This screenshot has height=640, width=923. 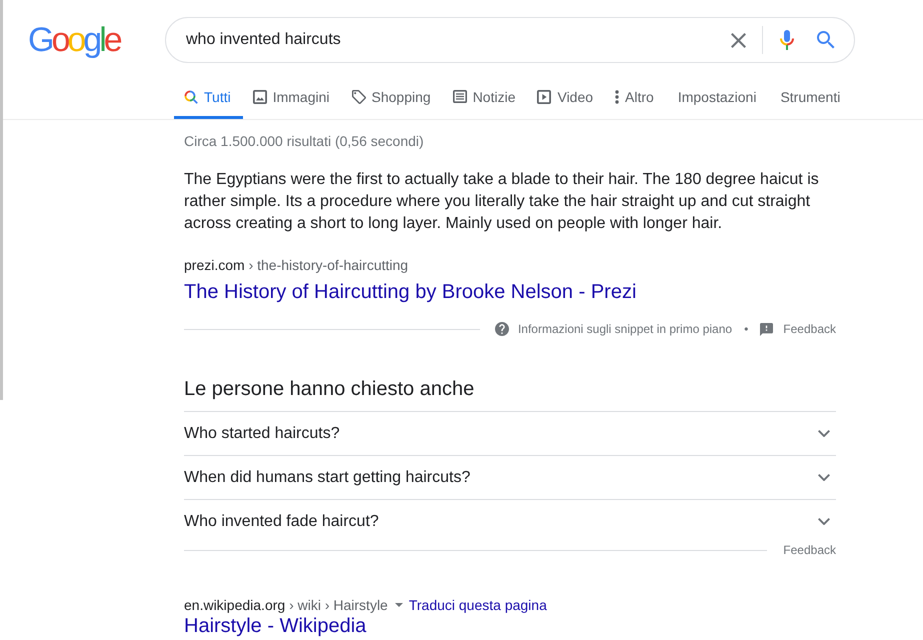 I want to click on tab: Notizie, so click(x=485, y=98).